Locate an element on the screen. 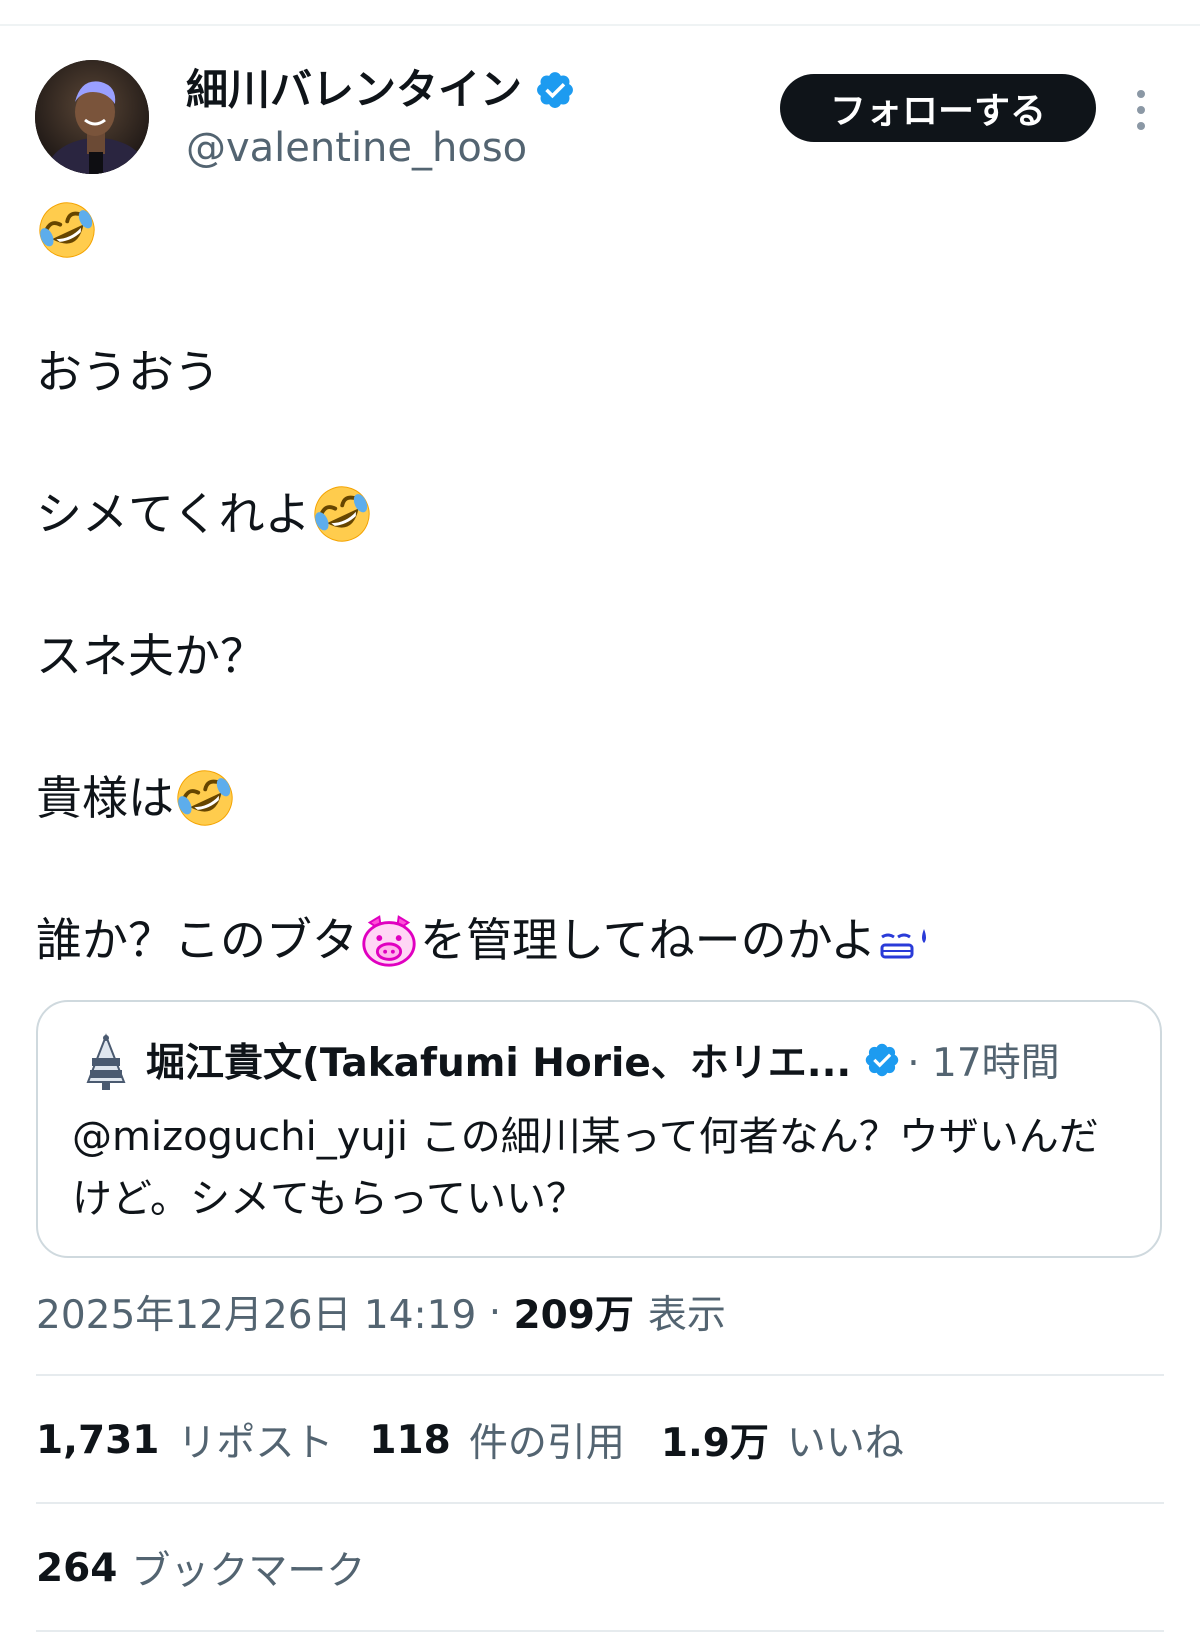 Image resolution: width=1200 pixels, height=1640 pixels. likes-stat: 1.9万 いいね is located at coordinates (782, 1440).